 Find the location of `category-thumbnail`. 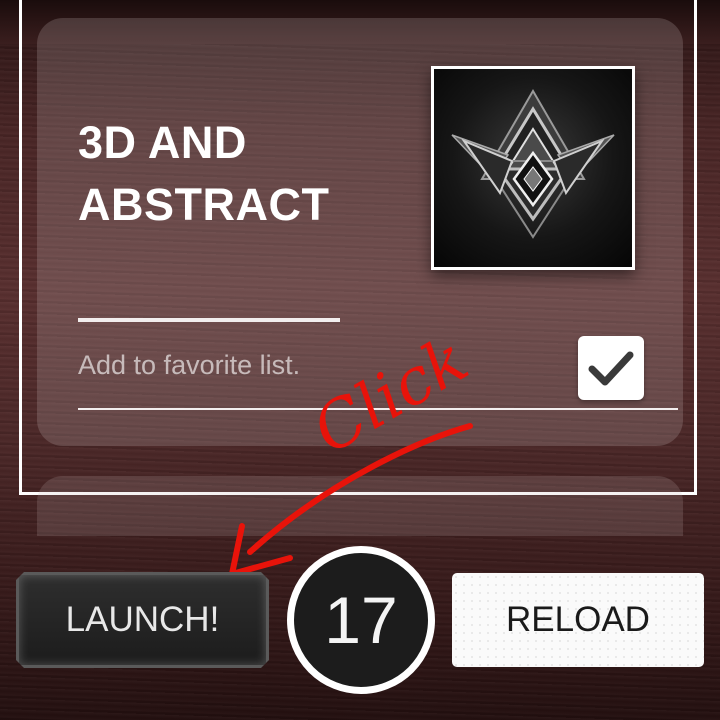

category-thumbnail is located at coordinates (533, 168).